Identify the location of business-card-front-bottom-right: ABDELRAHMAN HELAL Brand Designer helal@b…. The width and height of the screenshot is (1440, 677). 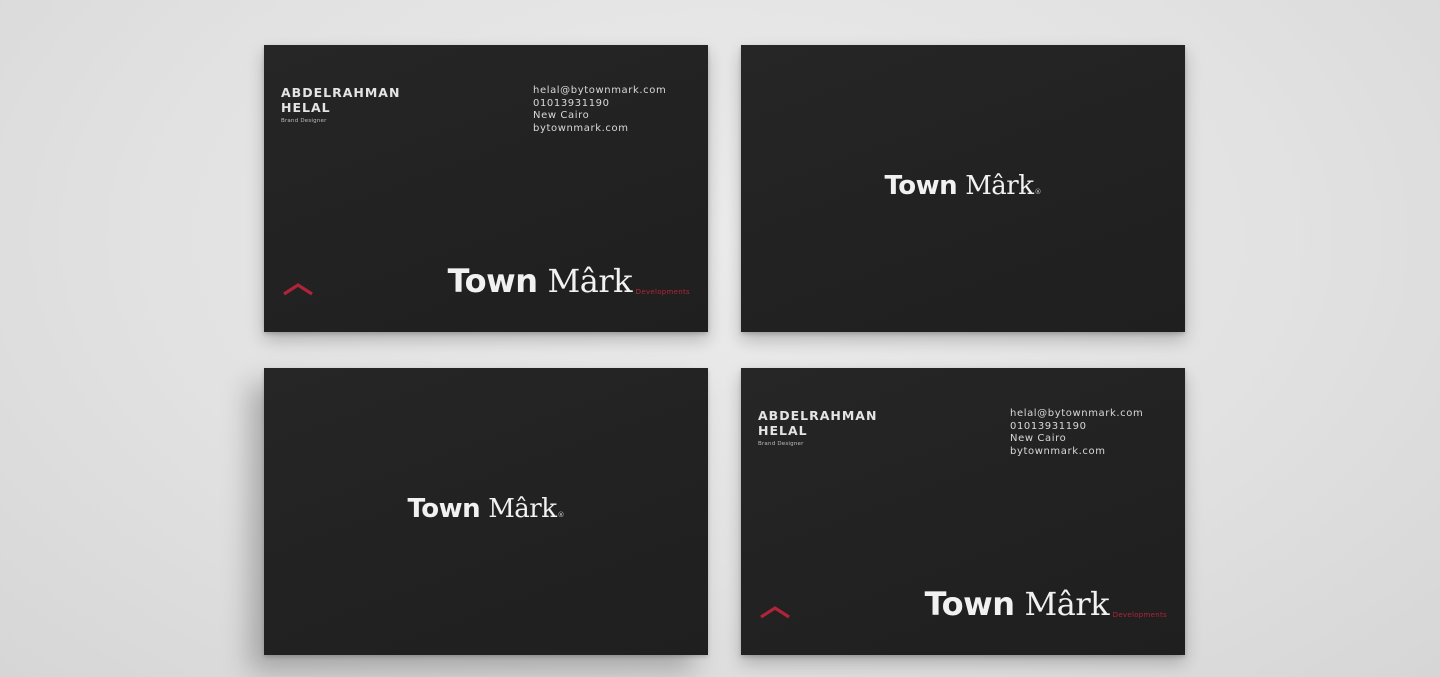
(963, 511).